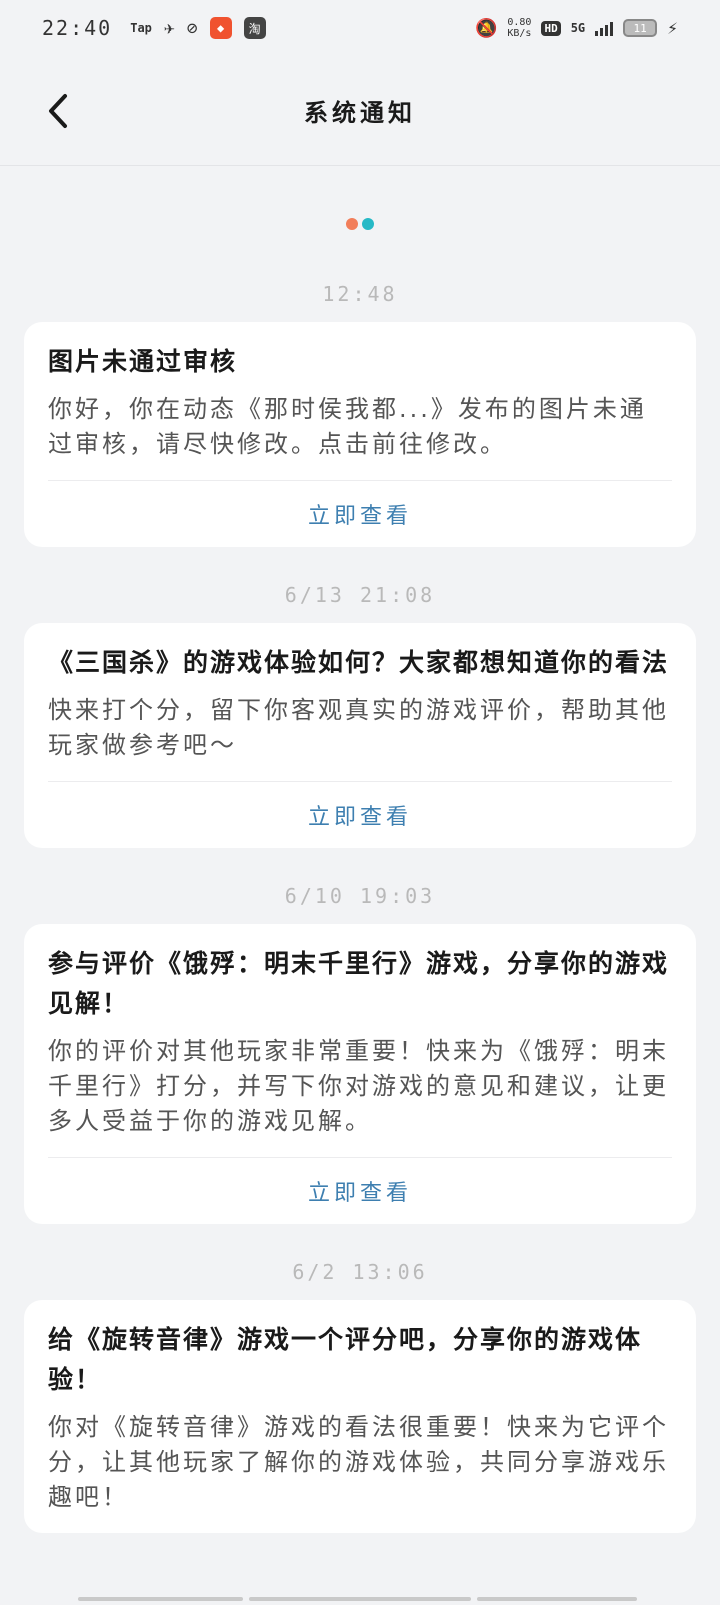 This screenshot has width=720, height=1605. I want to click on network-type: 5G, so click(578, 28).